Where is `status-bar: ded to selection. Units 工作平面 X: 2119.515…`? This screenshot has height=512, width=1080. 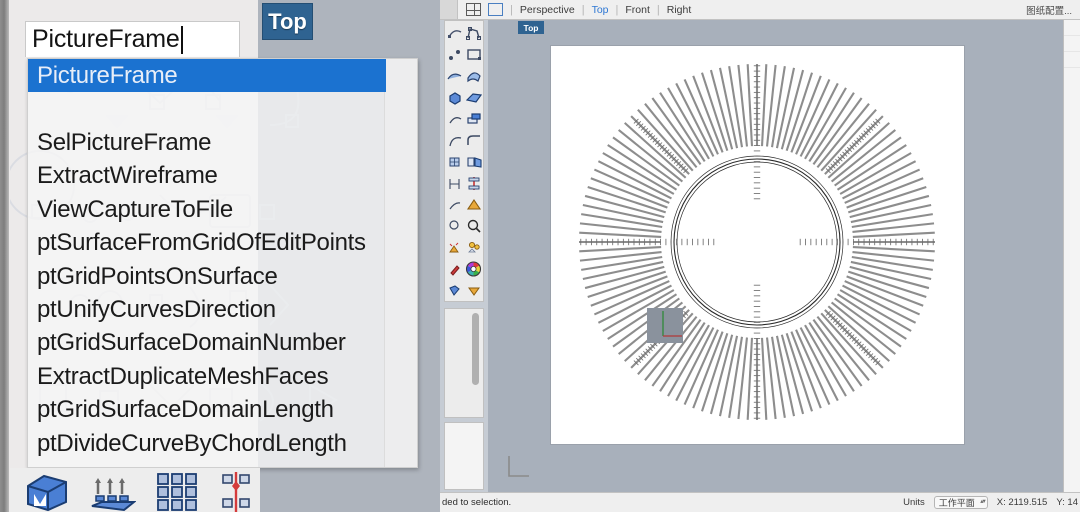
status-bar: ded to selection. Units 工作平面 X: 2119.515… is located at coordinates (760, 502).